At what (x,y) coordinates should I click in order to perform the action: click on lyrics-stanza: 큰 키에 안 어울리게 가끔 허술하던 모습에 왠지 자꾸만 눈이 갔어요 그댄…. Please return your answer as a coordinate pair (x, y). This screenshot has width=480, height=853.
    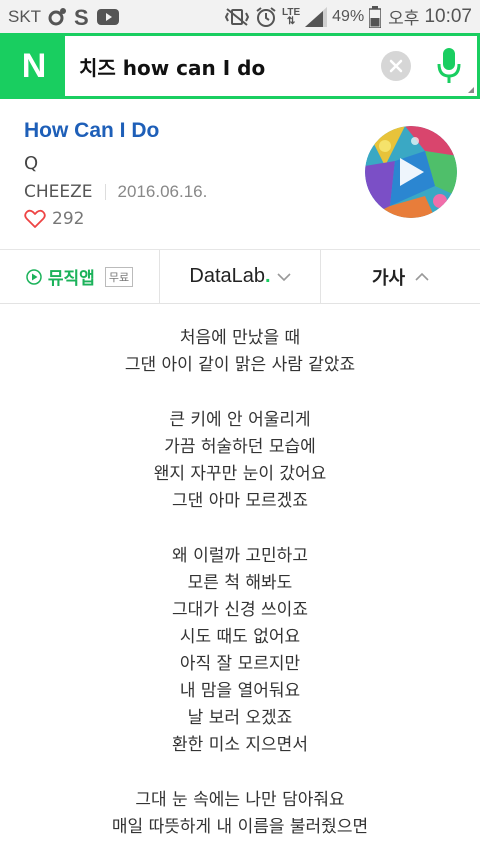
    Looking at the image, I should click on (240, 461).